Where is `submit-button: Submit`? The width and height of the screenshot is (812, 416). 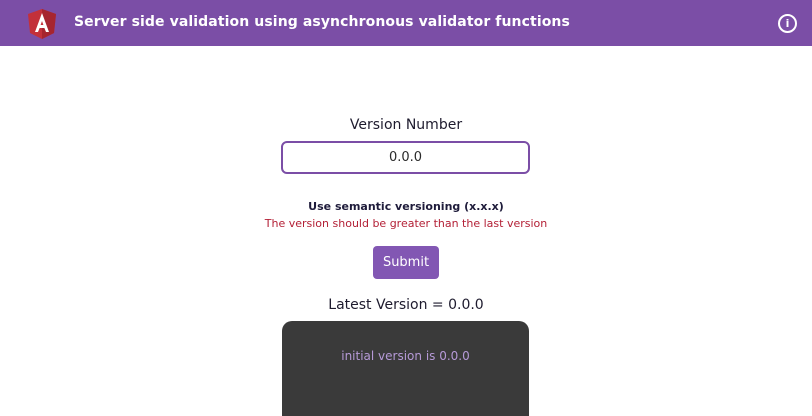 submit-button: Submit is located at coordinates (406, 262).